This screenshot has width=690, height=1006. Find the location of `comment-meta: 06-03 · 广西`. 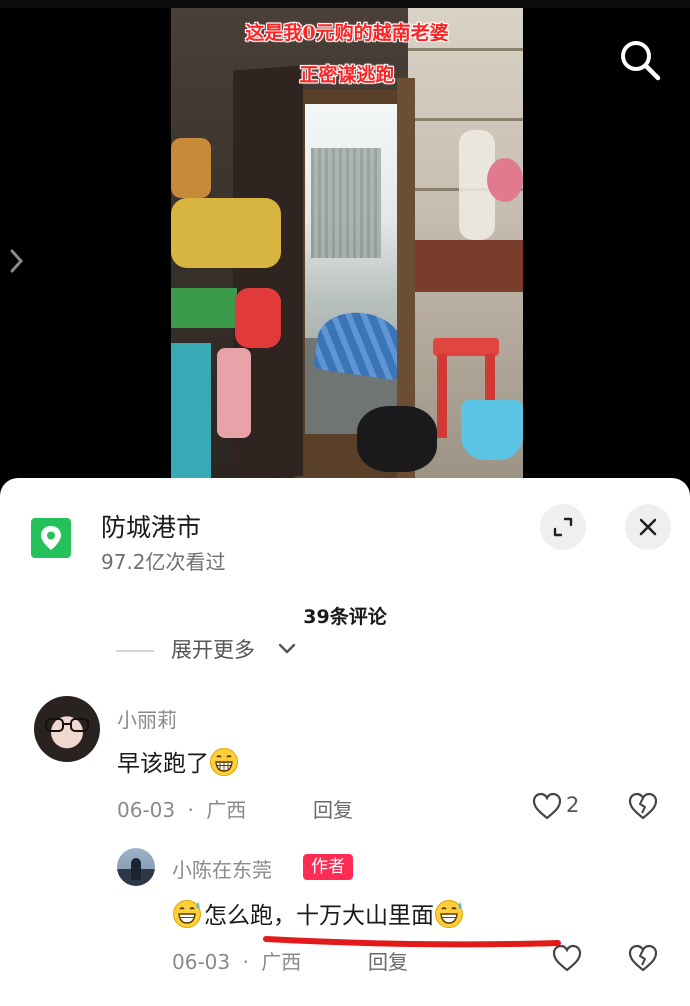

comment-meta: 06-03 · 广西 is located at coordinates (182, 810).